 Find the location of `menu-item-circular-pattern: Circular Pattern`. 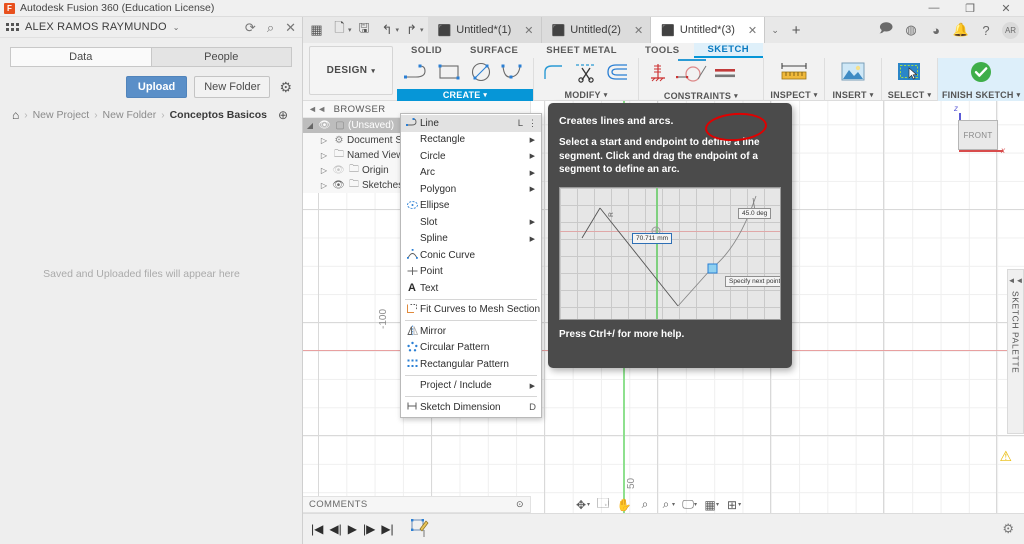

menu-item-circular-pattern: Circular Pattern is located at coordinates (471, 348).